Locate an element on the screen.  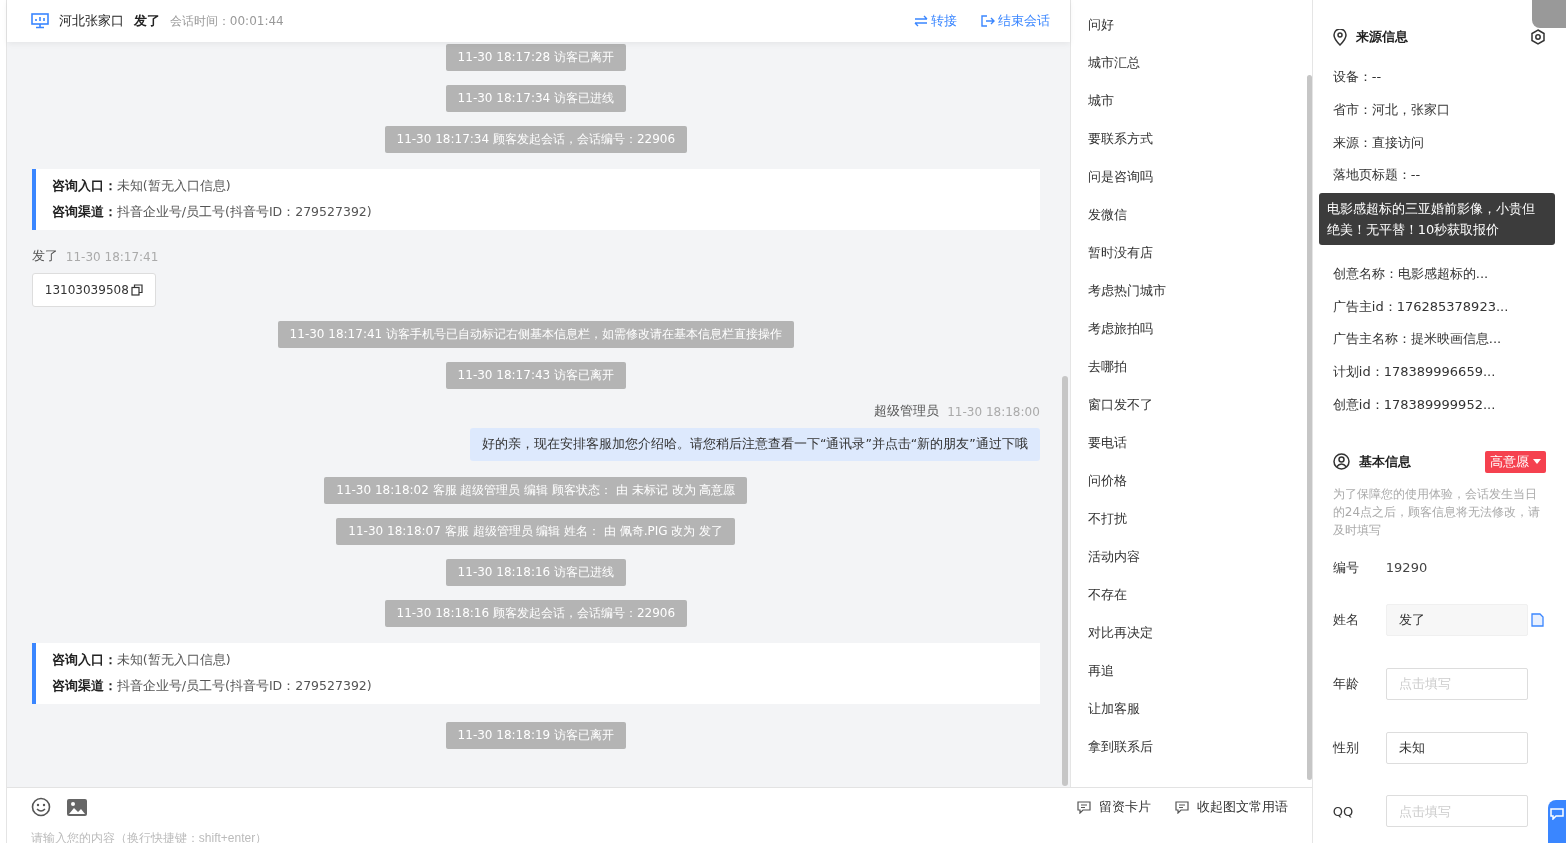
quick-phrase: 要联系方式 is located at coordinates (1120, 139).